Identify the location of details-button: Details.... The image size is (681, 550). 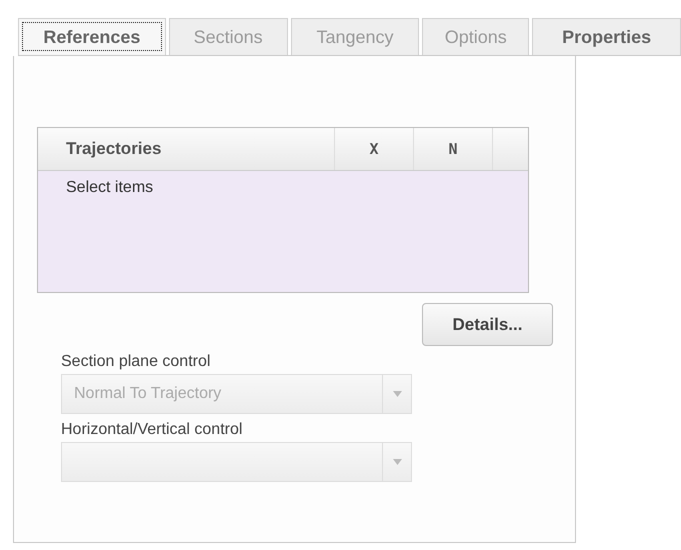
(487, 324).